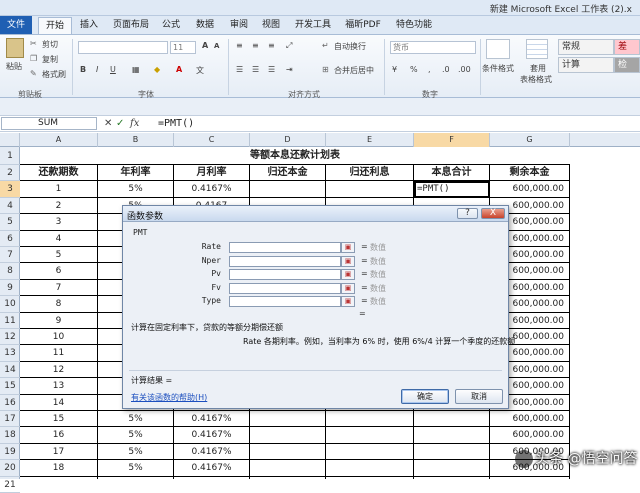  What do you see at coordinates (108, 123) in the screenshot?
I see `cancel-icon: ✕` at bounding box center [108, 123].